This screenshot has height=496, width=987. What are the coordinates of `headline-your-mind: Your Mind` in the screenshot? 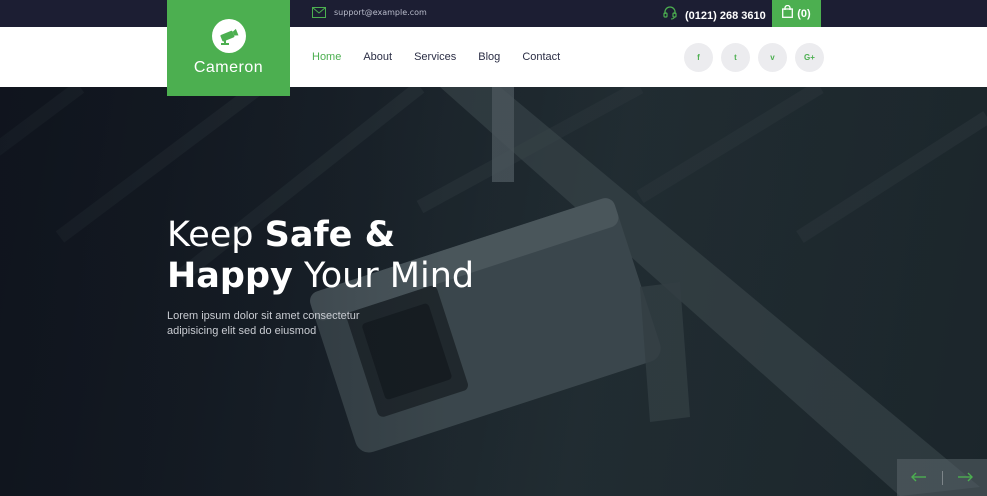 It's located at (383, 276).